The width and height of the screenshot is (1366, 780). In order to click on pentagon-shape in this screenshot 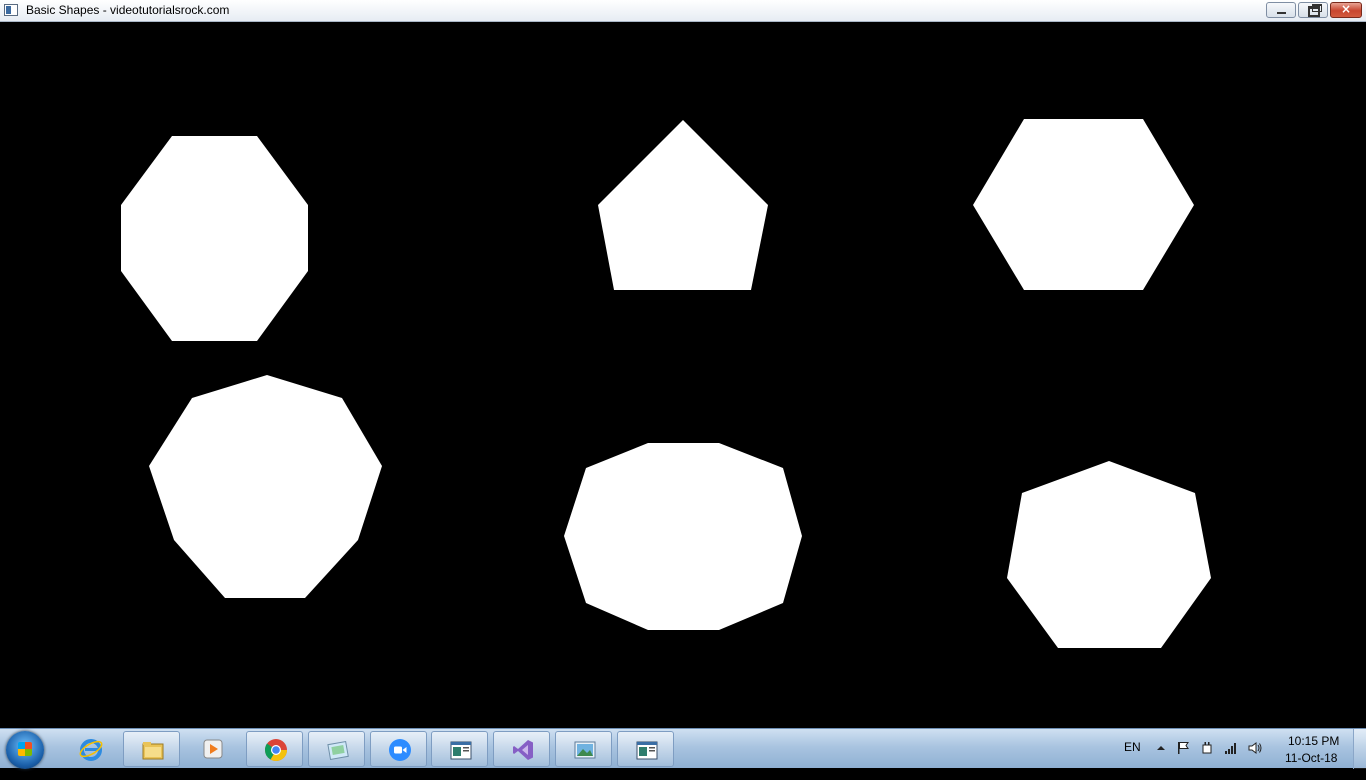, I will do `click(683, 205)`.